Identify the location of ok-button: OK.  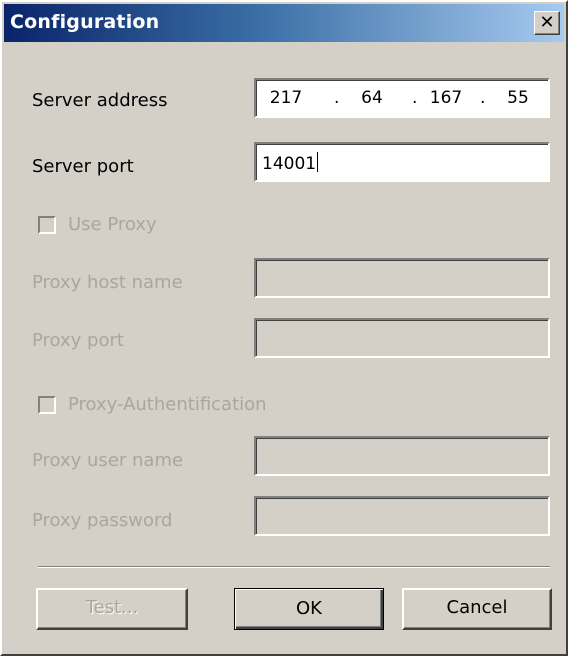
(309, 609).